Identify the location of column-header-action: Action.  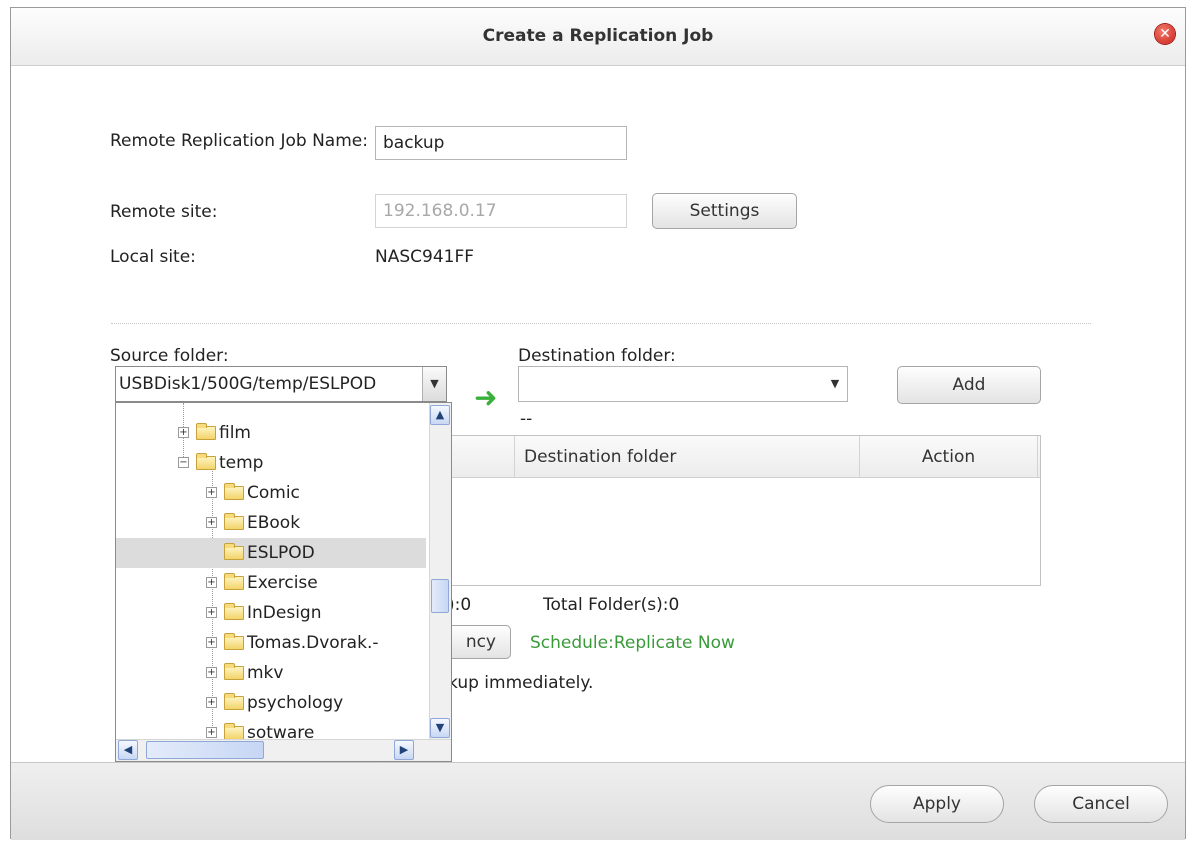
(949, 457).